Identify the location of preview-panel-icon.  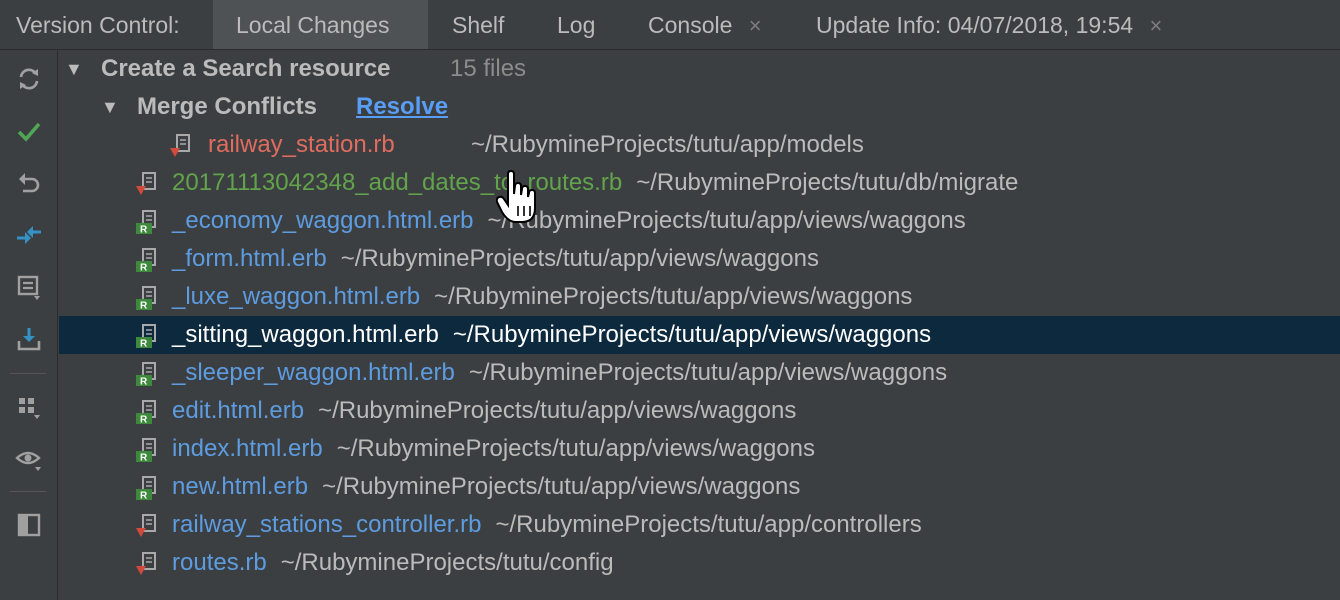
(29, 525).